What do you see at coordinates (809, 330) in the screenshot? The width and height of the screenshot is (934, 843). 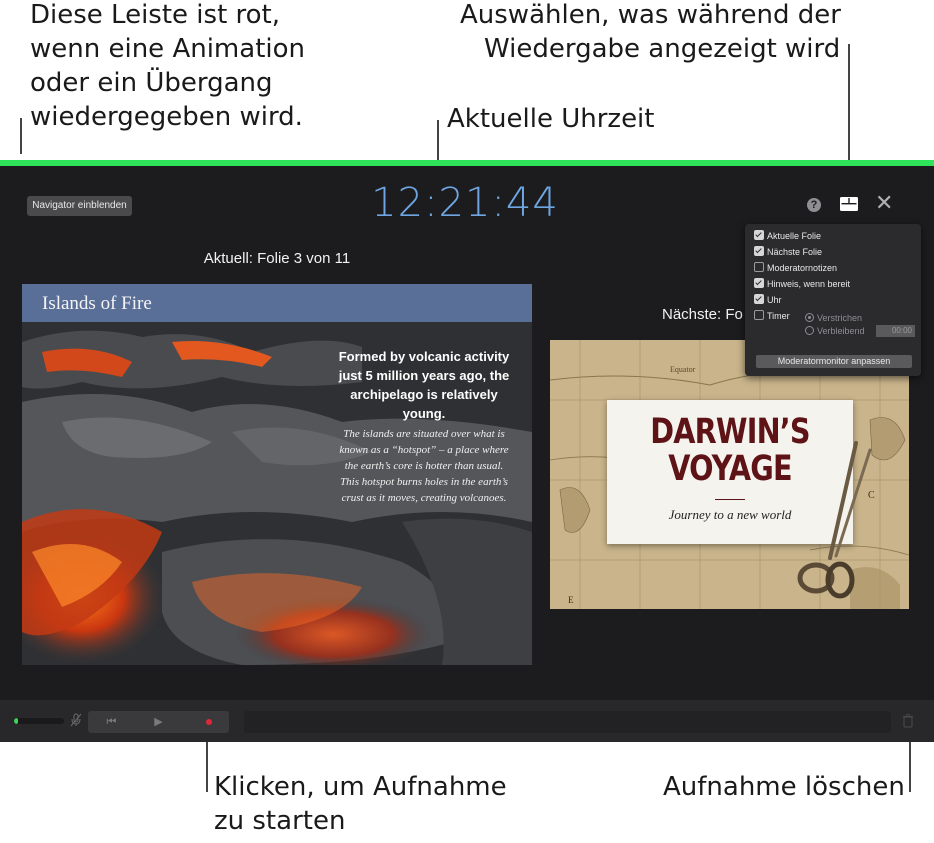 I see `radio-unselected-icon` at bounding box center [809, 330].